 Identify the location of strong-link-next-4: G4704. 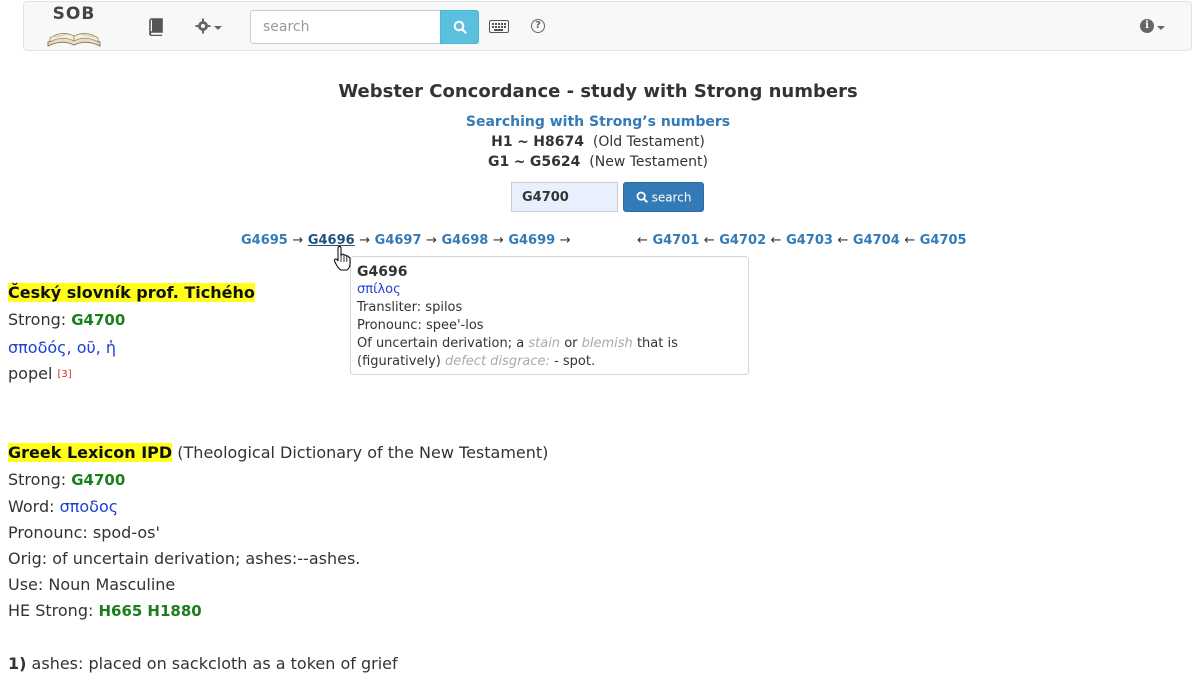
(876, 240).